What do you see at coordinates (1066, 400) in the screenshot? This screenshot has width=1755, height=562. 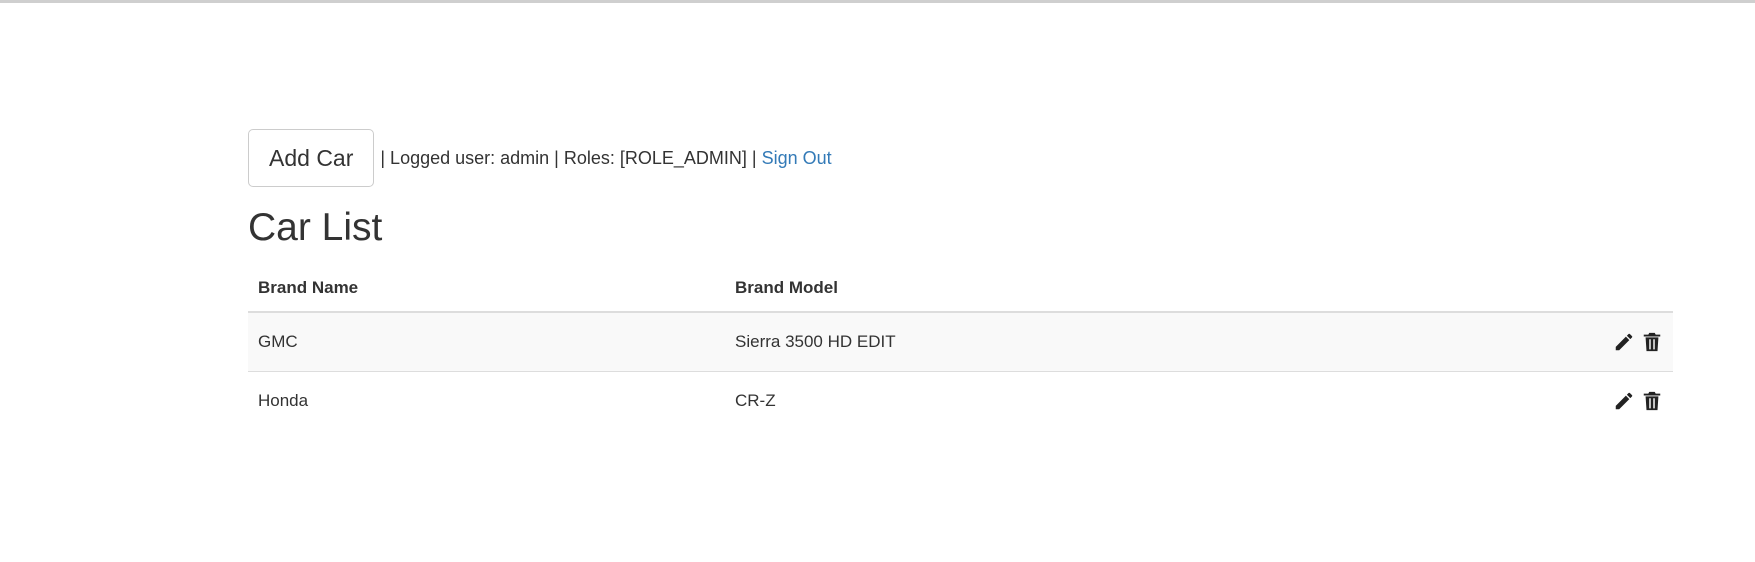 I see `cell-brand-model: CR-Z` at bounding box center [1066, 400].